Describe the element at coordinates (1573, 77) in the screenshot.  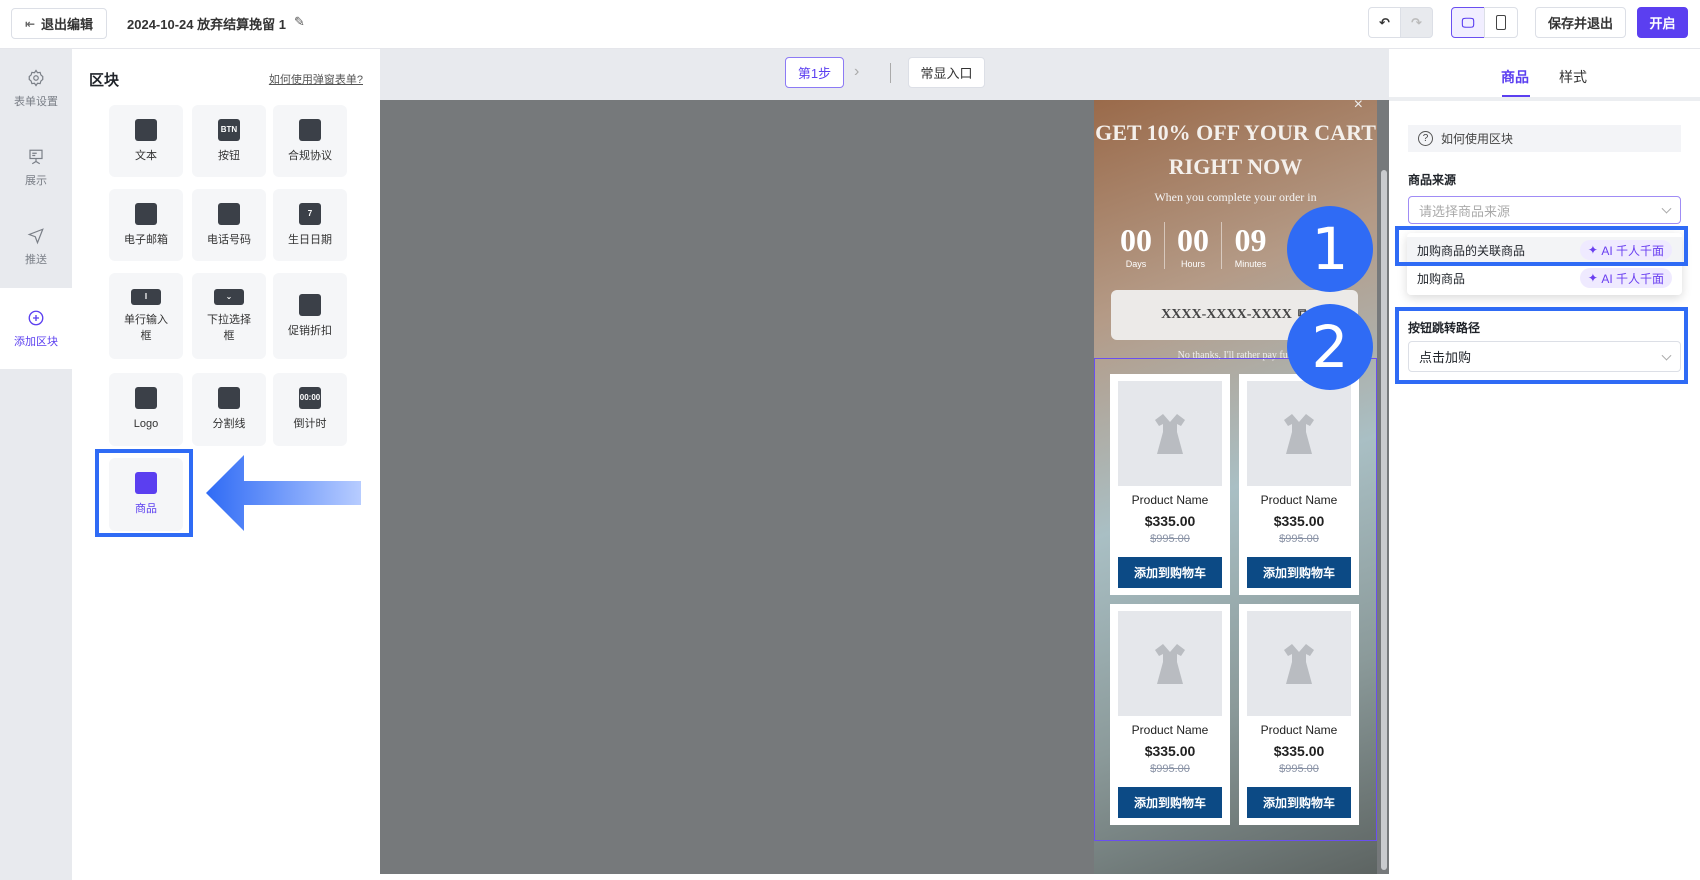
I see `tab-style: 样式` at that location.